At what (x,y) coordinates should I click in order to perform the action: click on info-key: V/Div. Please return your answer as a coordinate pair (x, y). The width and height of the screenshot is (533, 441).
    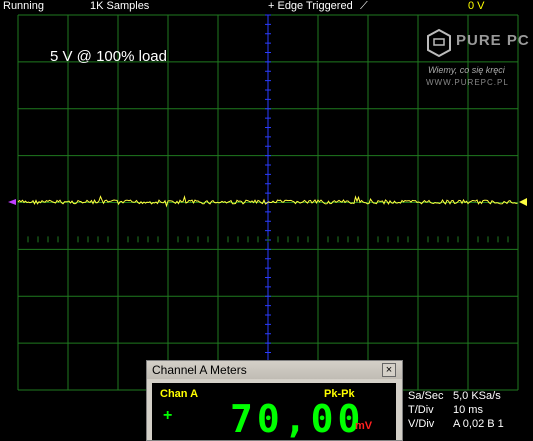
    Looking at the image, I should click on (421, 424).